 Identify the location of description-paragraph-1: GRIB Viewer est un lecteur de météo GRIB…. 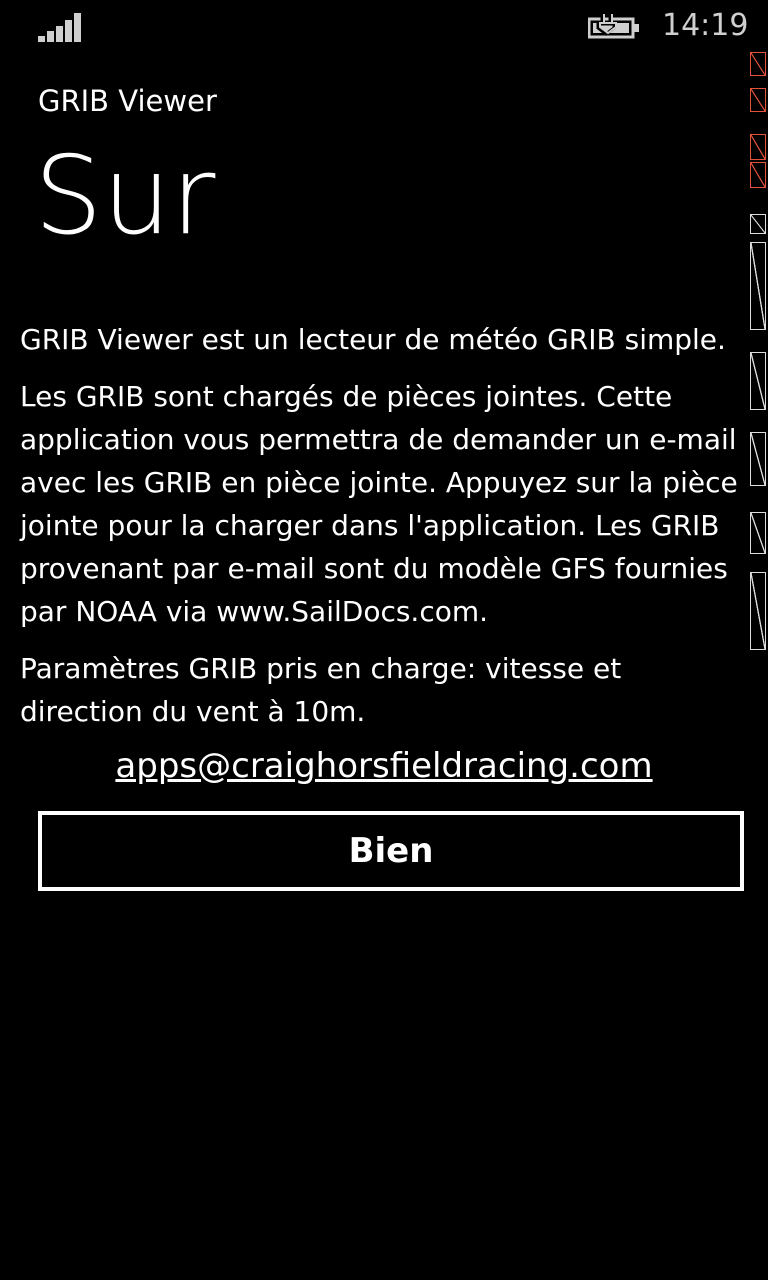
(373, 339).